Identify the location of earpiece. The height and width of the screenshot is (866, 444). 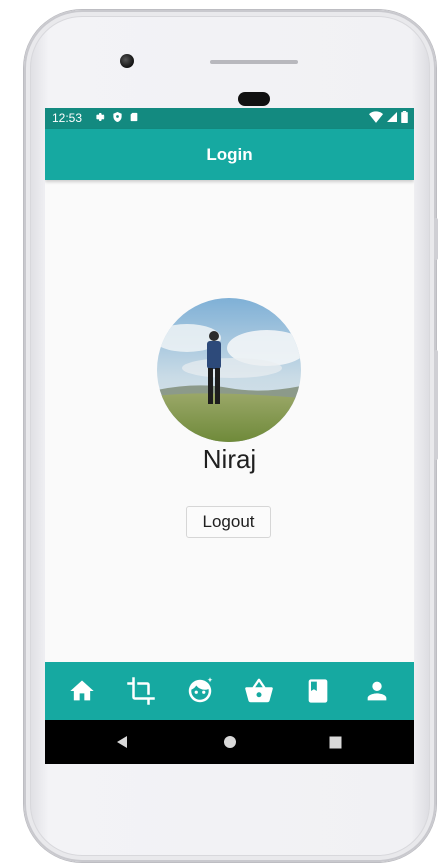
(254, 99).